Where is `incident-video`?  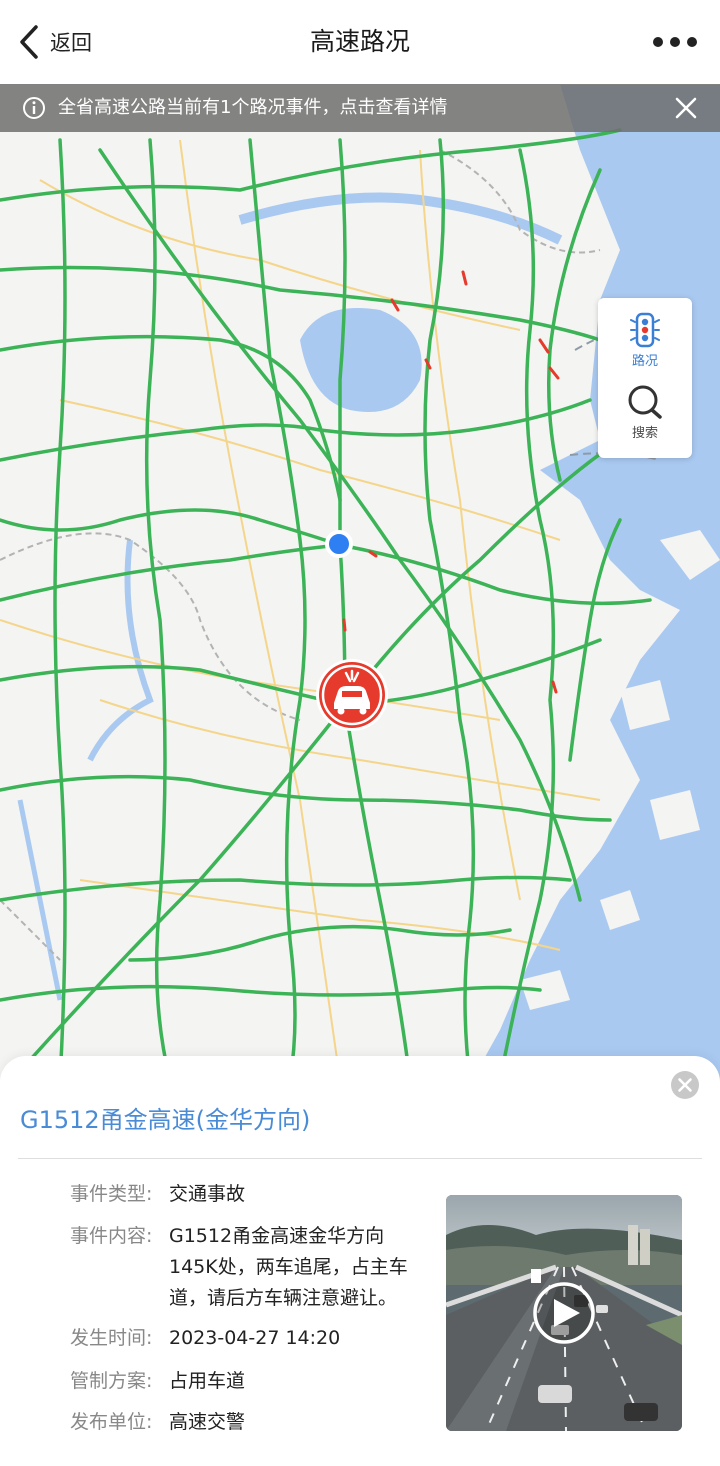
incident-video is located at coordinates (564, 1313).